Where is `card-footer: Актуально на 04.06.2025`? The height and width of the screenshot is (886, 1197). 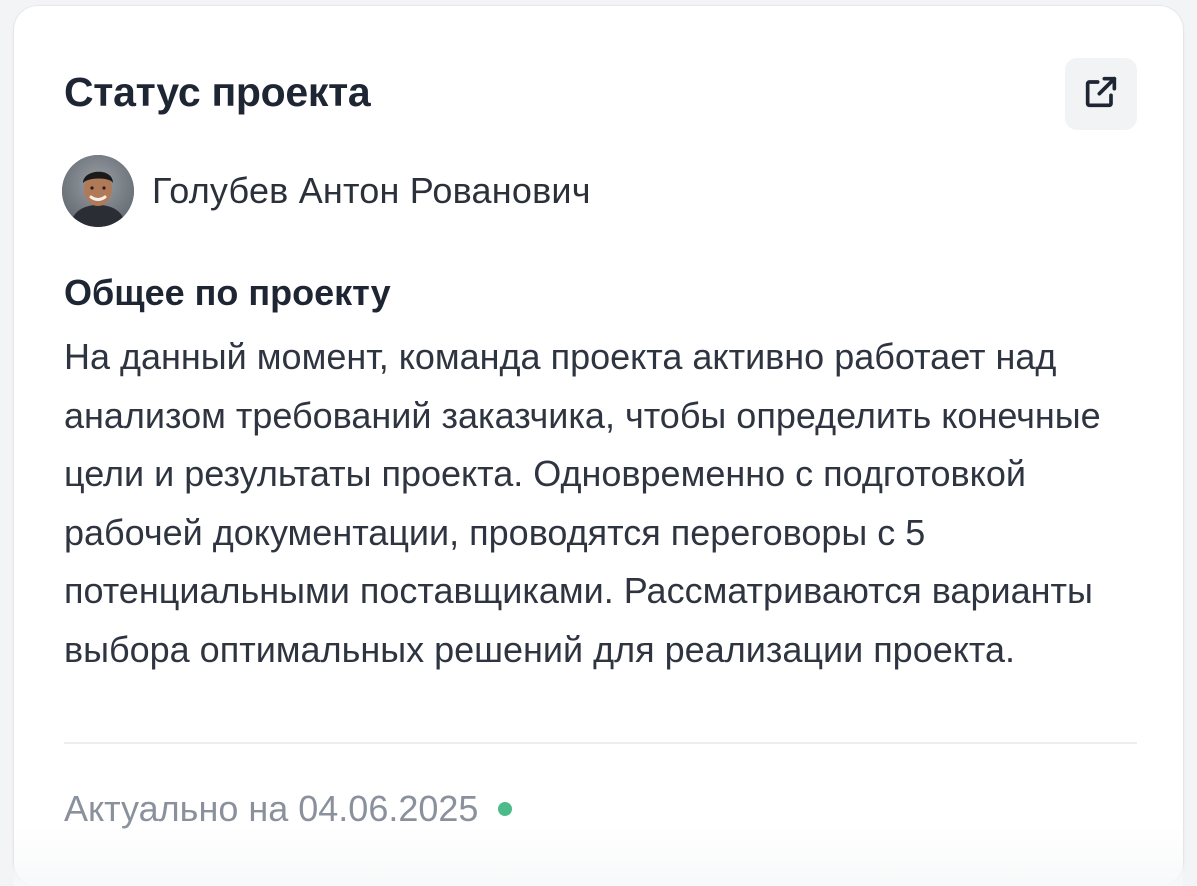
card-footer: Актуально на 04.06.2025 is located at coordinates (288, 809).